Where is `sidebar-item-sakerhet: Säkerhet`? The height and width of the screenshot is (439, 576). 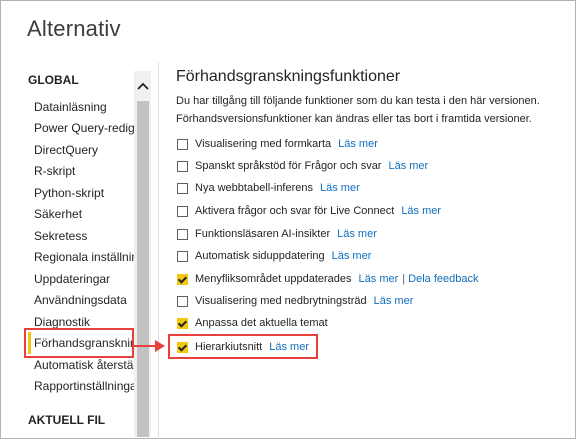 sidebar-item-sakerhet: Säkerhet is located at coordinates (84, 214).